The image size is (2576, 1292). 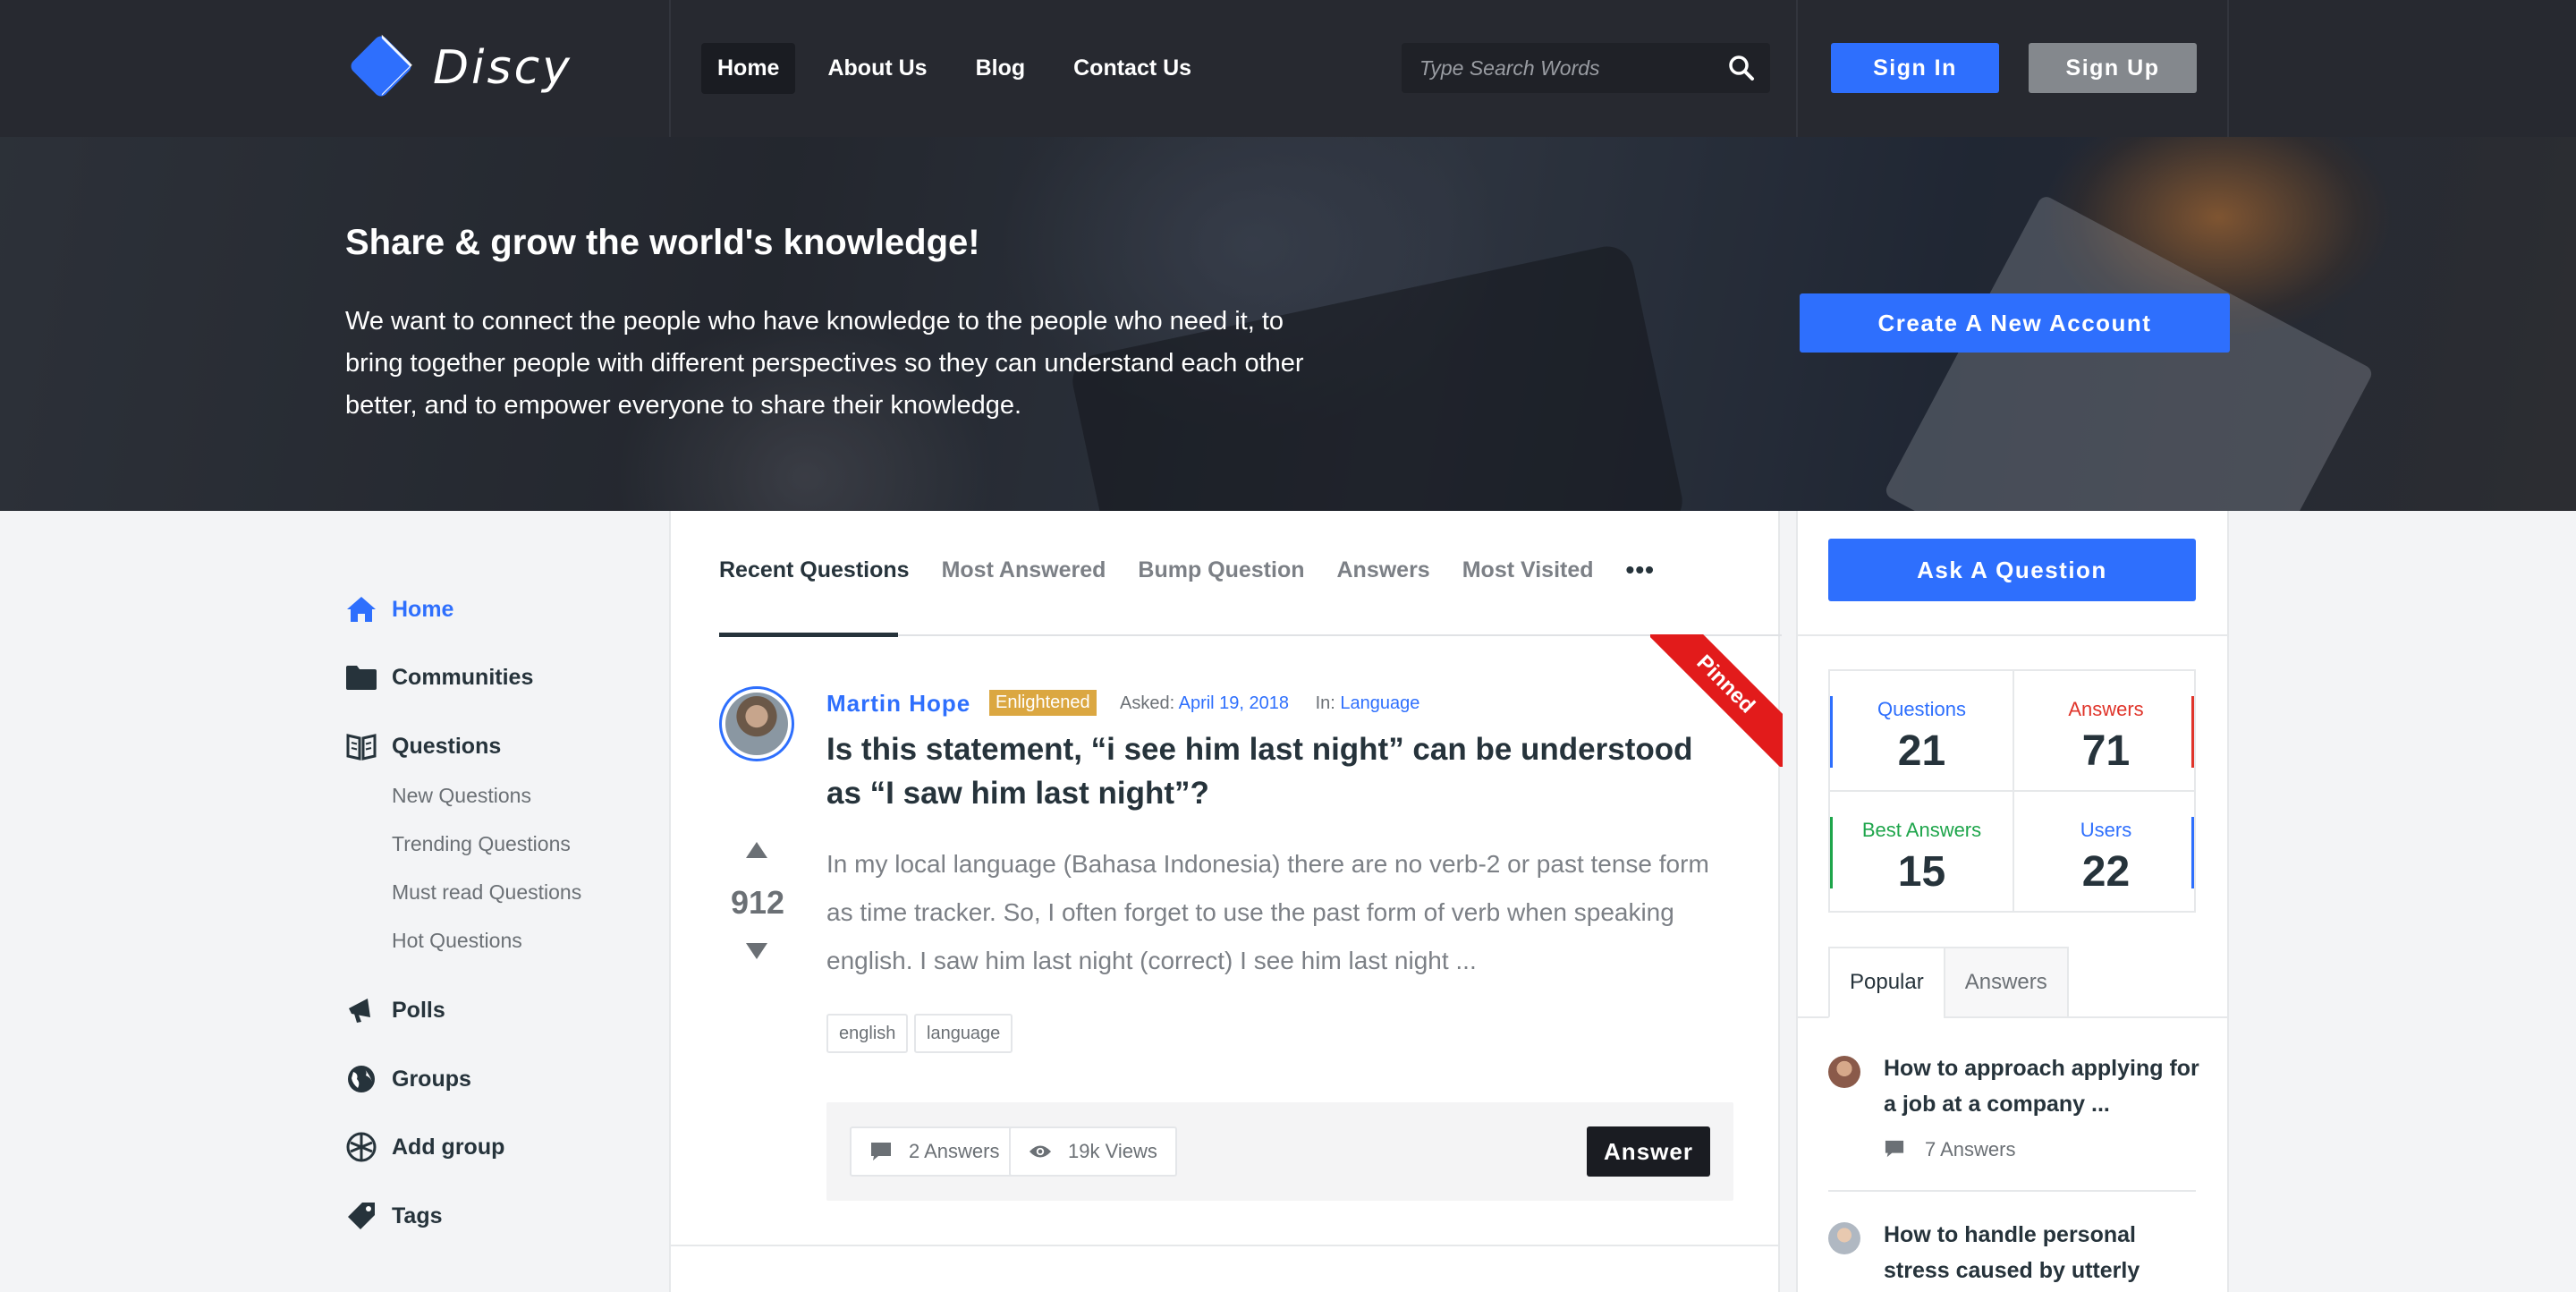 I want to click on tab-most-answered: Most Answered, so click(x=1024, y=570).